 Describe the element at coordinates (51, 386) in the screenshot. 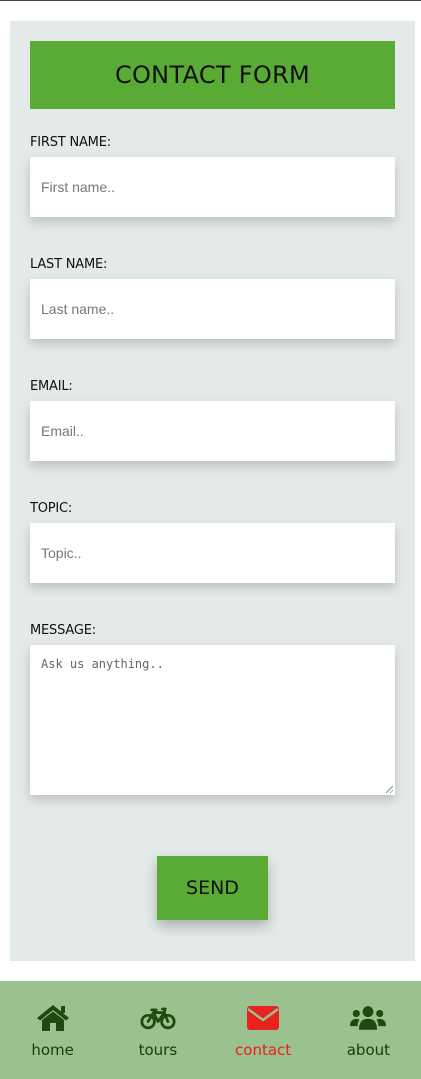

I see `email-label: EMAIL:` at that location.